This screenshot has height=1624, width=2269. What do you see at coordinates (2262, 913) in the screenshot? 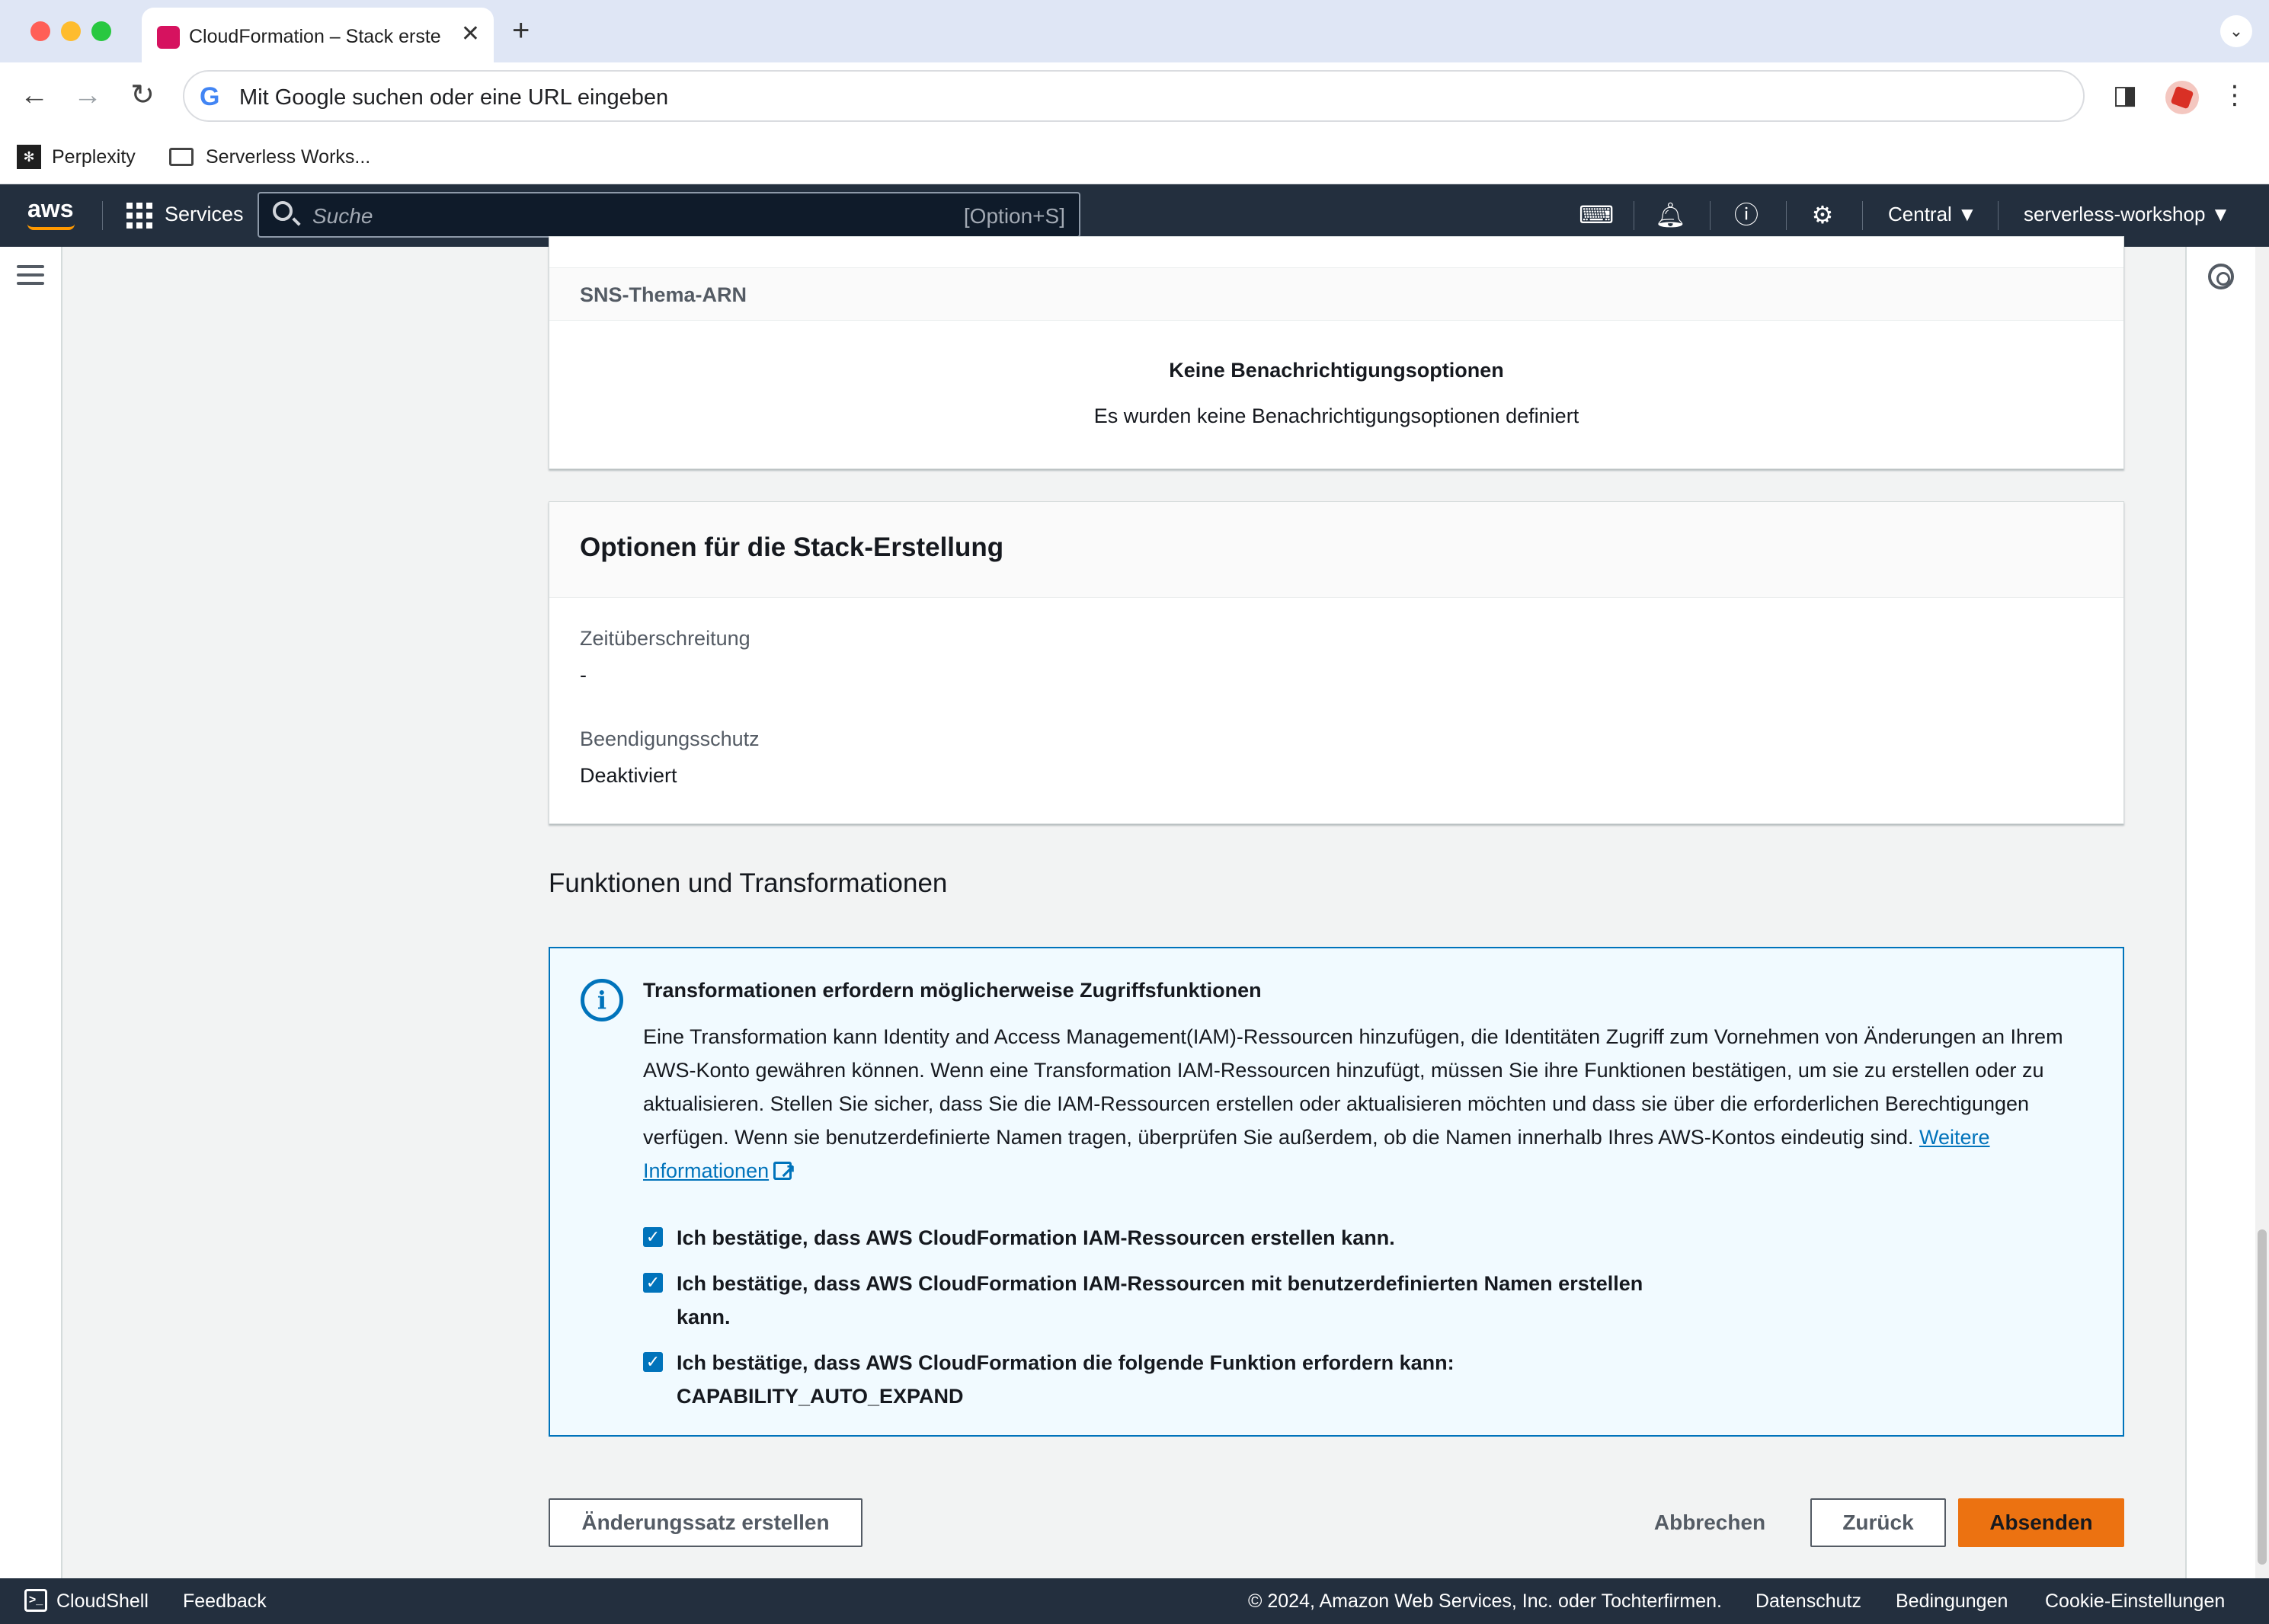
I see `page-scrollbar` at bounding box center [2262, 913].